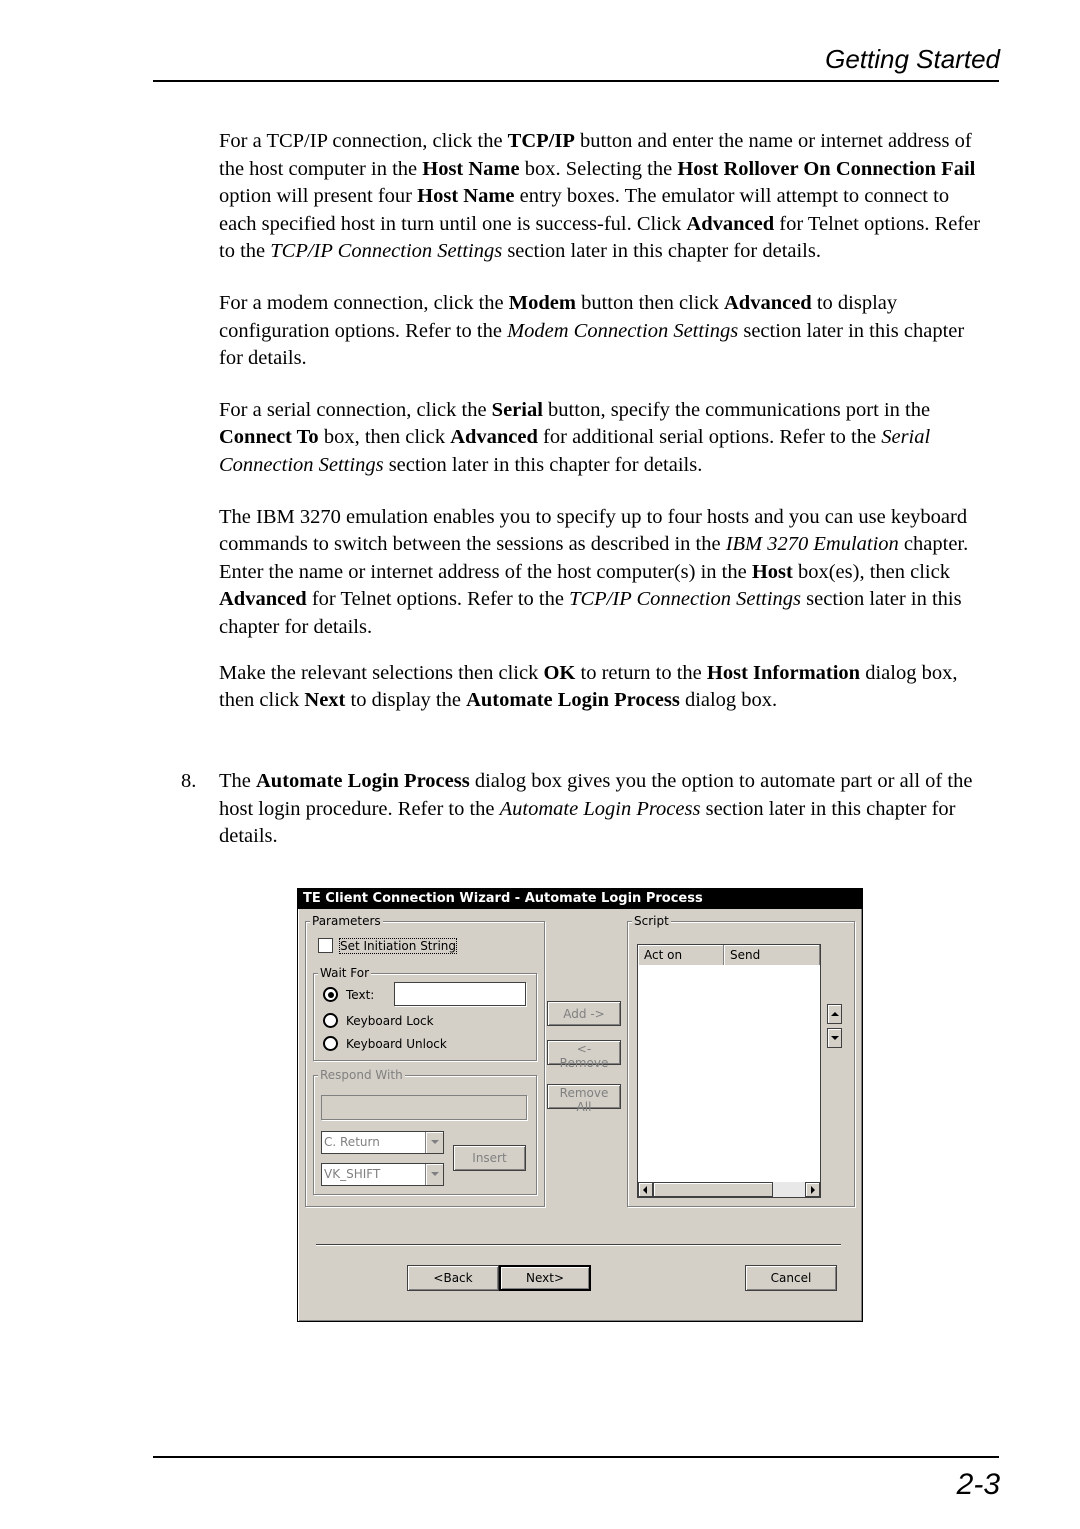 This screenshot has height=1529, width=1080. I want to click on scroll-left-icon, so click(645, 1189).